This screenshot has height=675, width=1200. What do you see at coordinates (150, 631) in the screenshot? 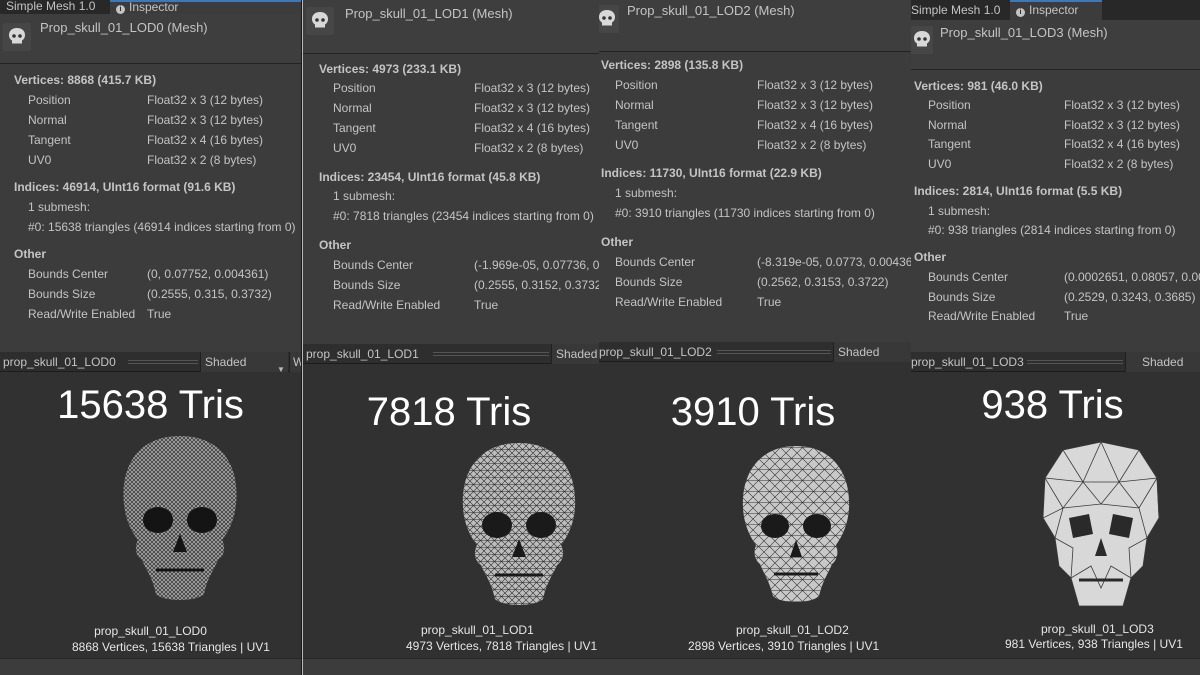
I see `preview-caption-name: prop_skull_01_LOD0` at bounding box center [150, 631].